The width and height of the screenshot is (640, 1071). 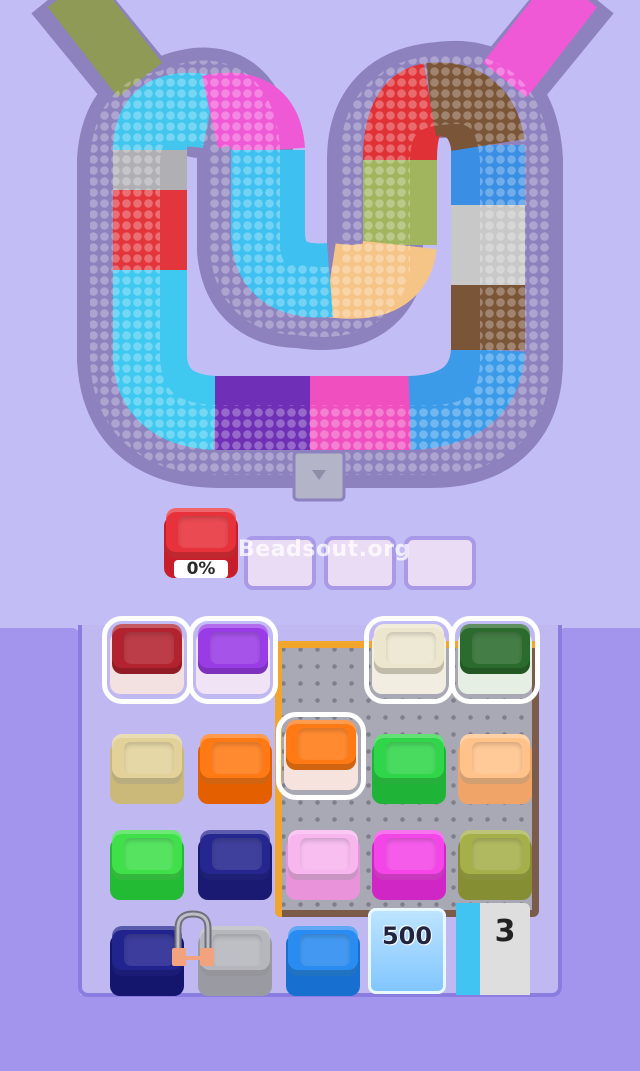 I want to click on pegboard-frame-side, so click(x=278, y=779).